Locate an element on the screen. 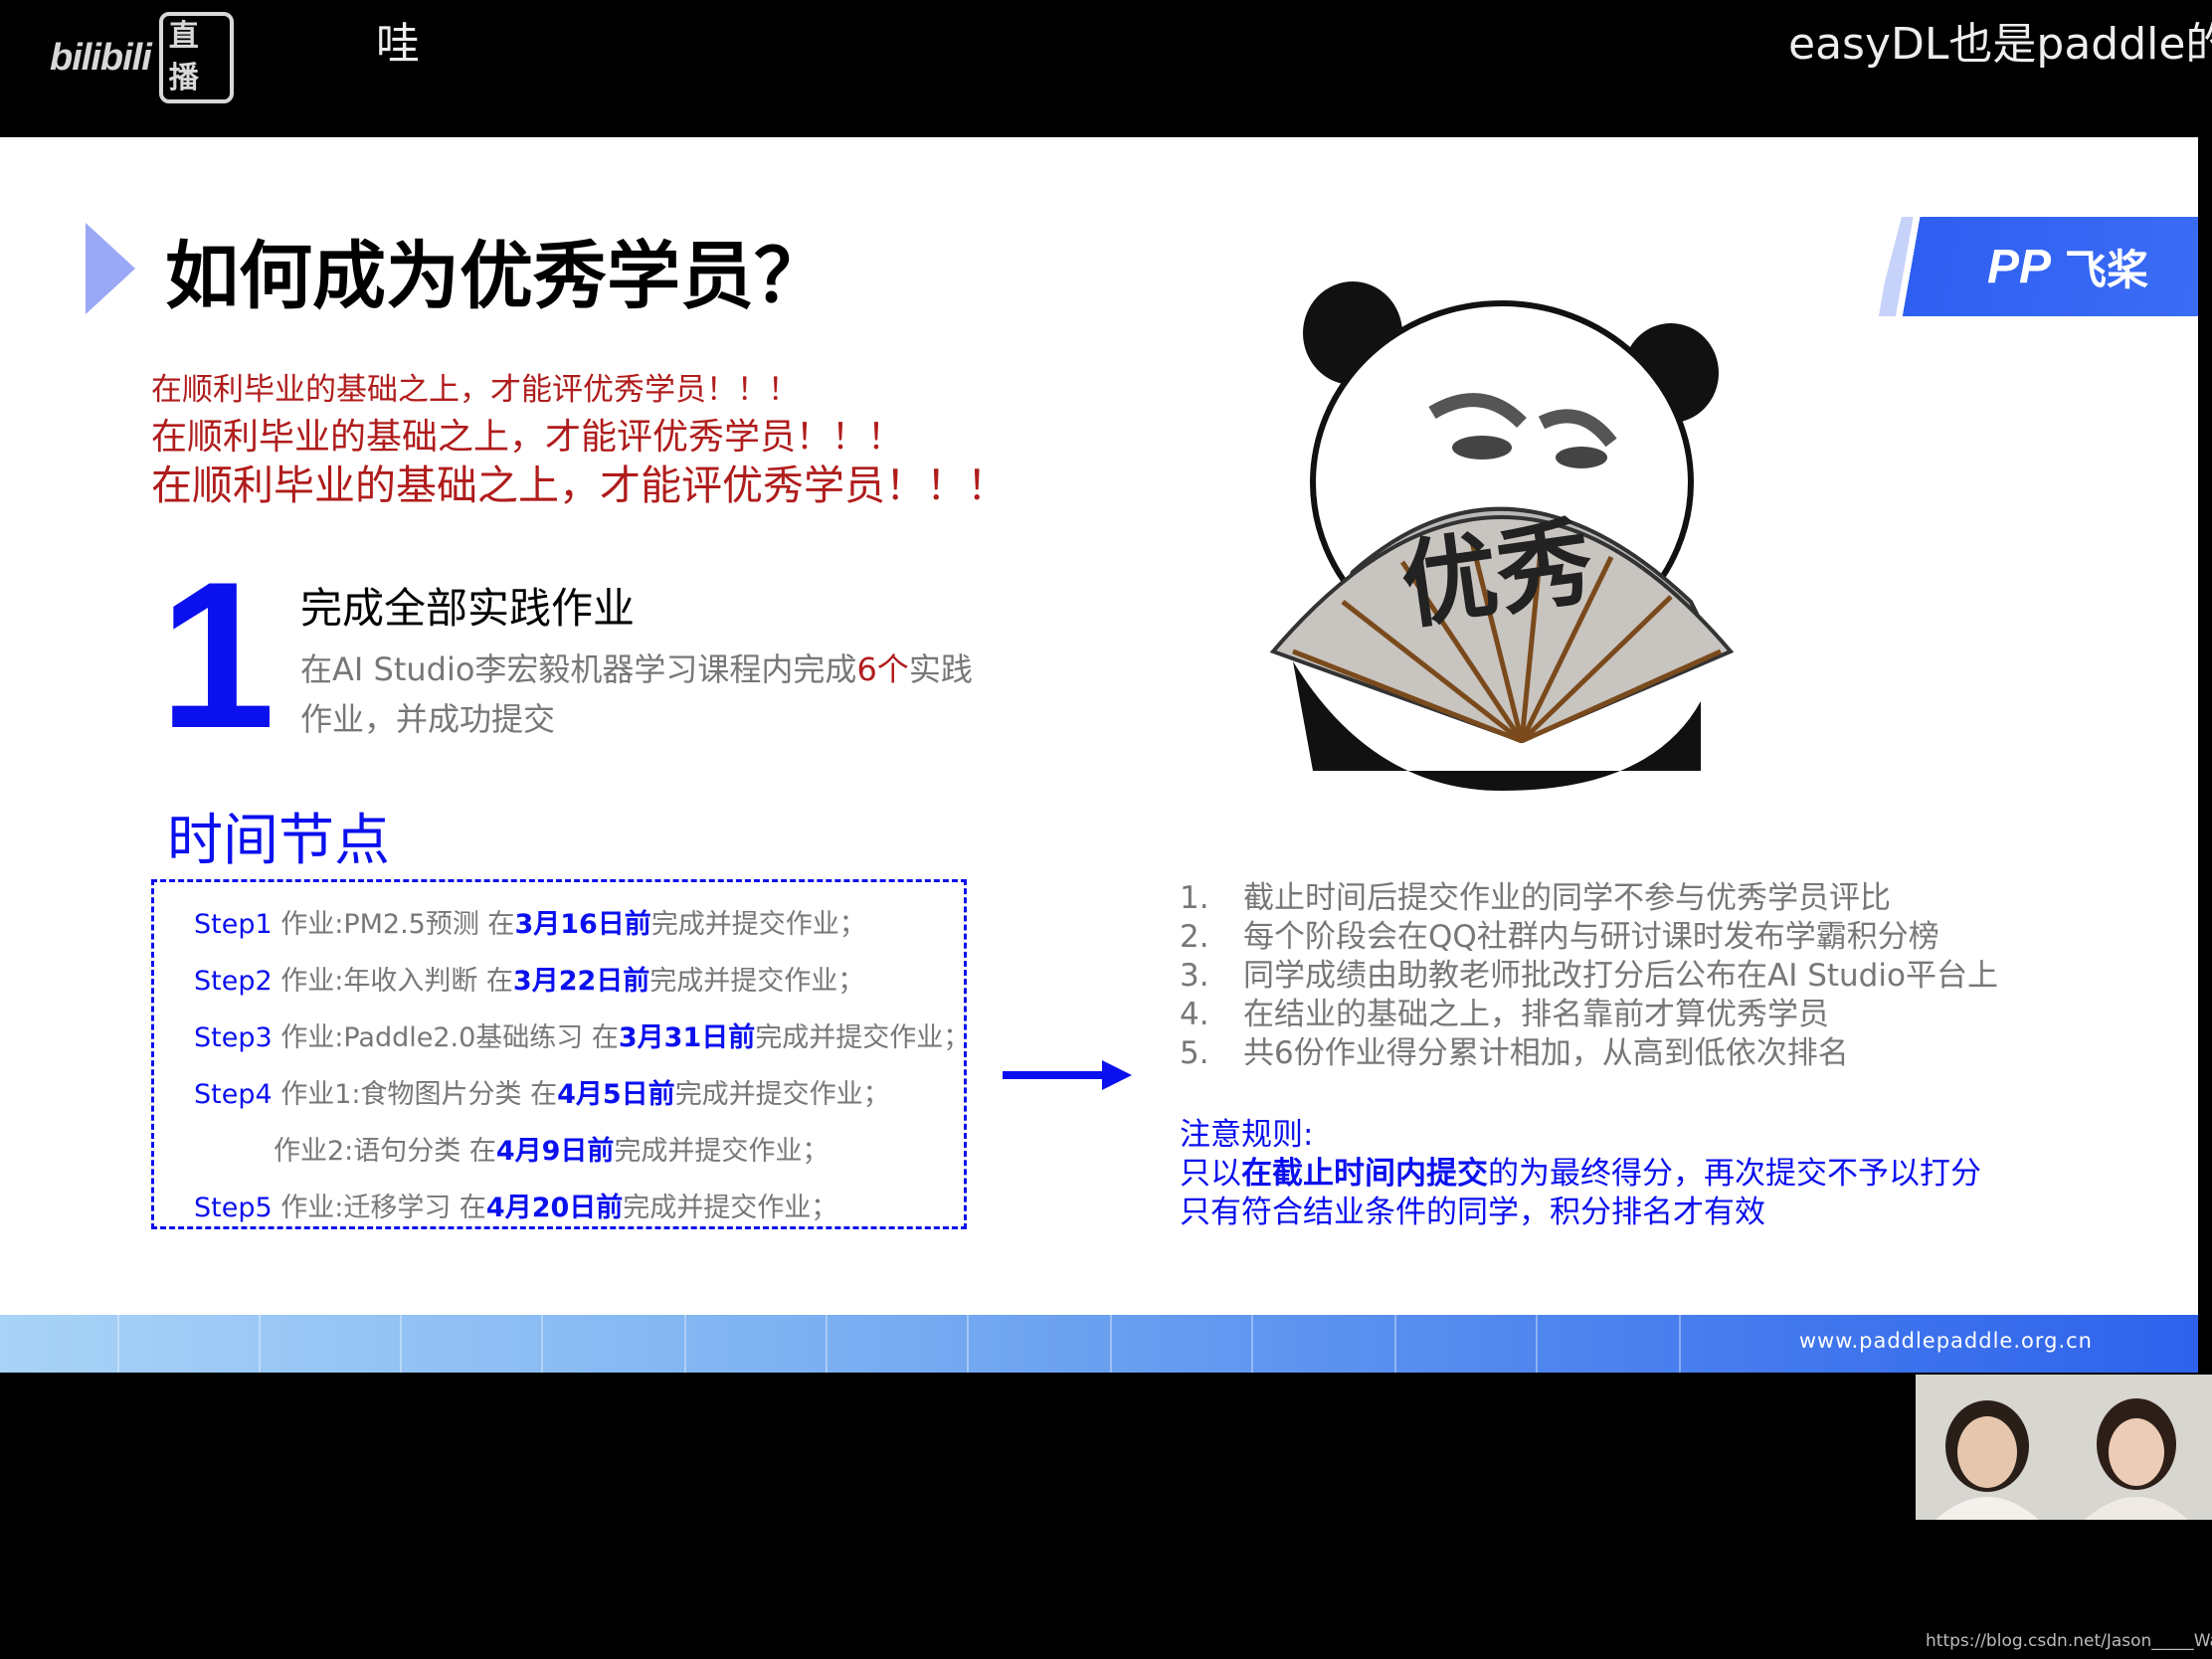 This screenshot has width=2212, height=1659. timeline-step: Step2 作业:年收入判断 在3月22日前完成并提交作业； is located at coordinates (579, 981).